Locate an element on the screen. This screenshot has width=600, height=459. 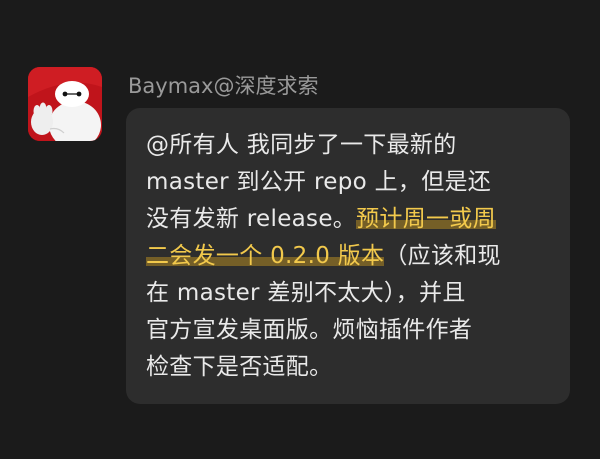
message-text-segment: 检查下是否适配。 is located at coordinates (239, 367).